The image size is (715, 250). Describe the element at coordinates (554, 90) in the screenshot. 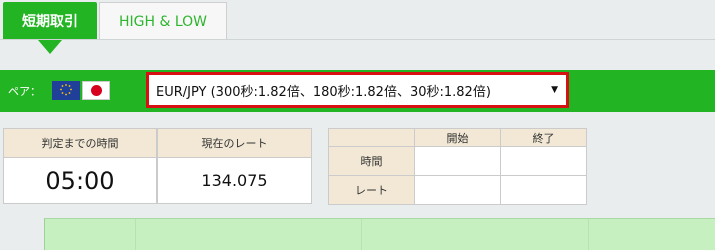

I see `chevron-down-icon: ▼` at that location.